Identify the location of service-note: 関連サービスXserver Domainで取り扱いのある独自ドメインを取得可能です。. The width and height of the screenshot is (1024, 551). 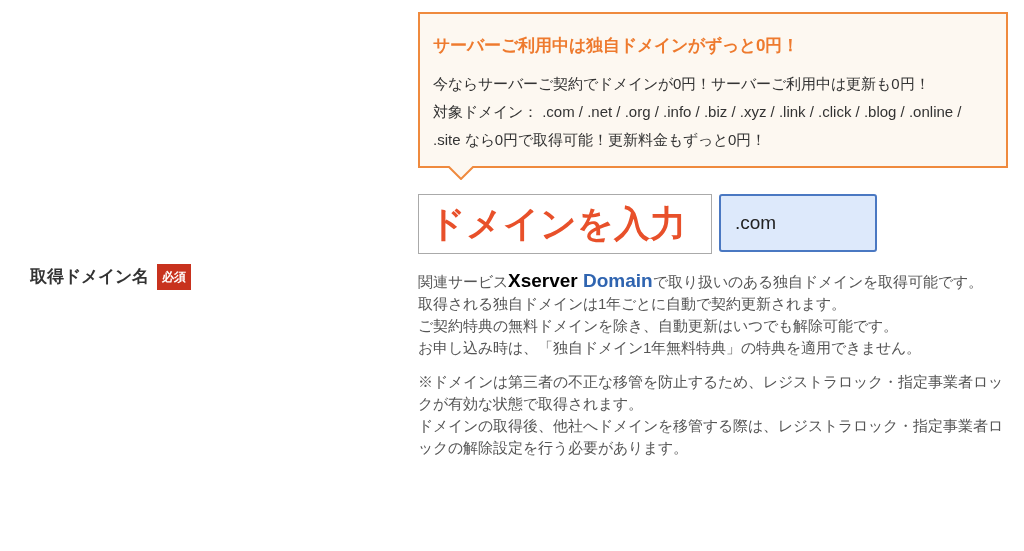
(701, 281).